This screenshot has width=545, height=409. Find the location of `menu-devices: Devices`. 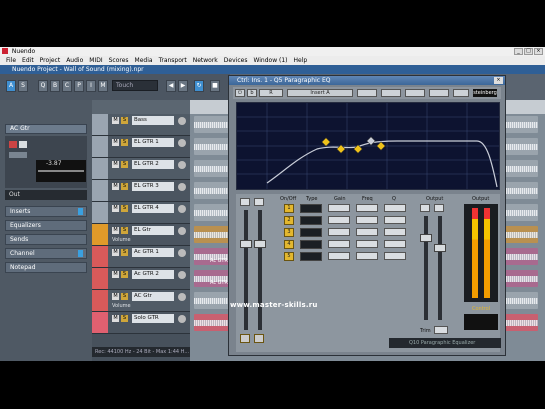

menu-devices: Devices is located at coordinates (236, 60).